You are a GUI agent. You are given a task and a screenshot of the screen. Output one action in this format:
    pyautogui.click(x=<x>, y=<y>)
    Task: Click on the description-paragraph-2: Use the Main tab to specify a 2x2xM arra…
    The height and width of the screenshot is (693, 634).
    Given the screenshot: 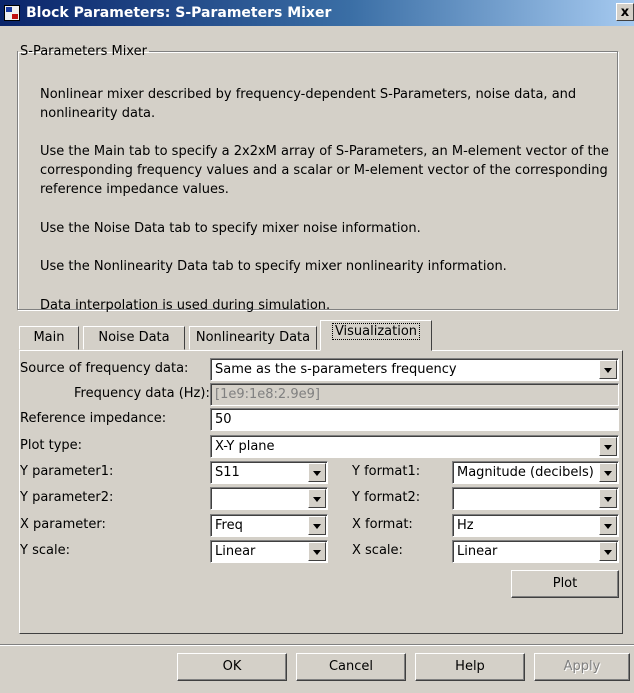 What is the action you would take?
    pyautogui.click(x=324, y=170)
    